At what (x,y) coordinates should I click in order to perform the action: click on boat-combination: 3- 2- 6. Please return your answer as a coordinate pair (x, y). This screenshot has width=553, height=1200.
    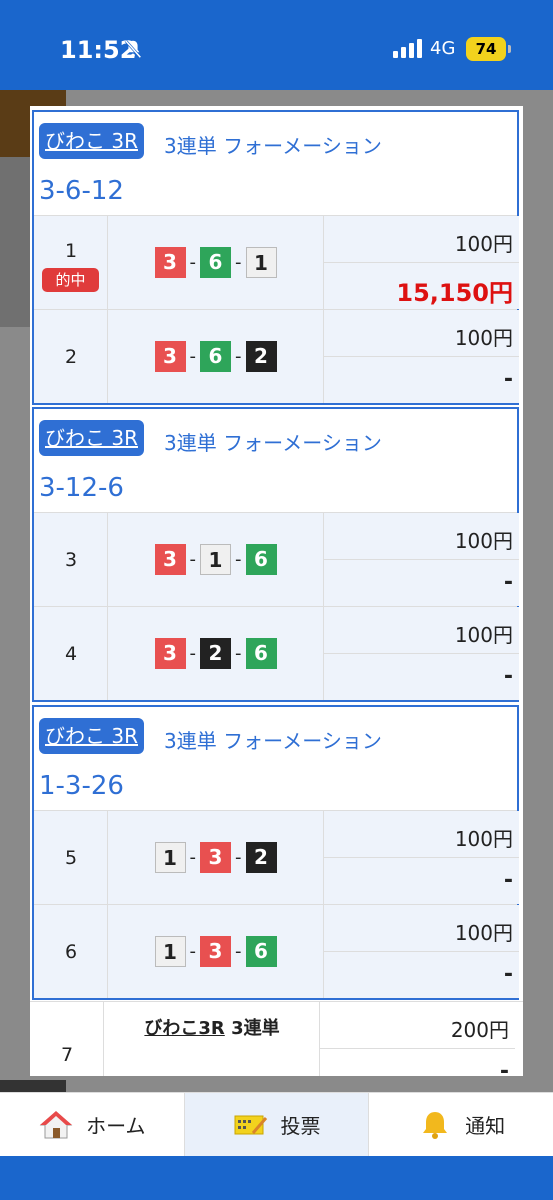
    Looking at the image, I should click on (216, 653).